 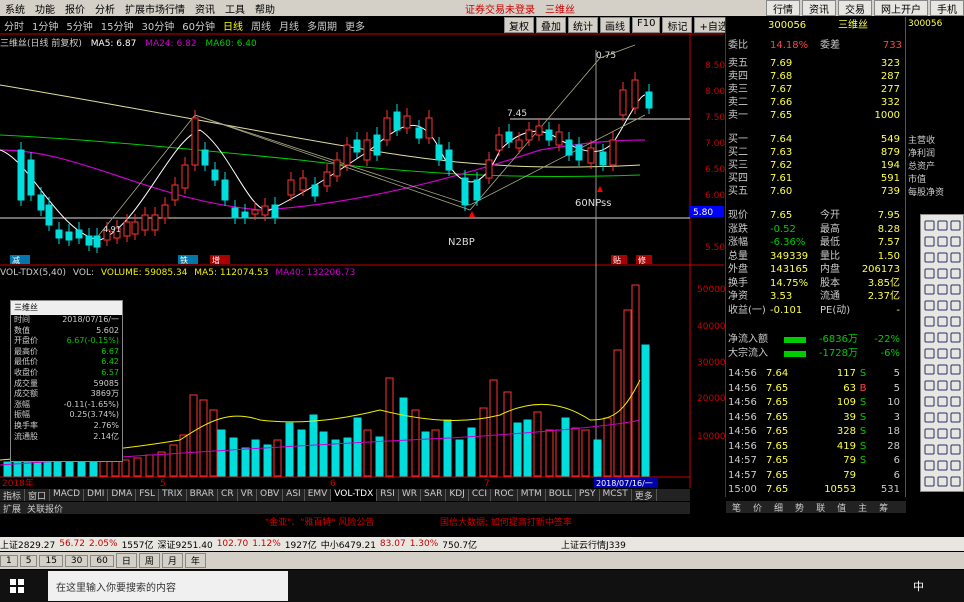 What do you see at coordinates (45, 508) in the screenshot?
I see `tab-related-quote: 关联报价` at bounding box center [45, 508].